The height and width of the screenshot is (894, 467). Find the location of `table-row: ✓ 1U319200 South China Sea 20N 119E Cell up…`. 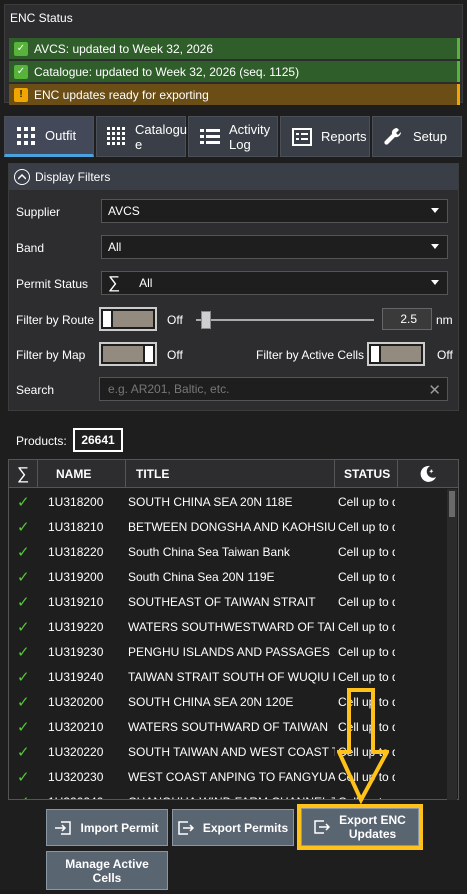

table-row: ✓ 1U319200 South China Sea 20N 119E Cell up… is located at coordinates (228, 576).